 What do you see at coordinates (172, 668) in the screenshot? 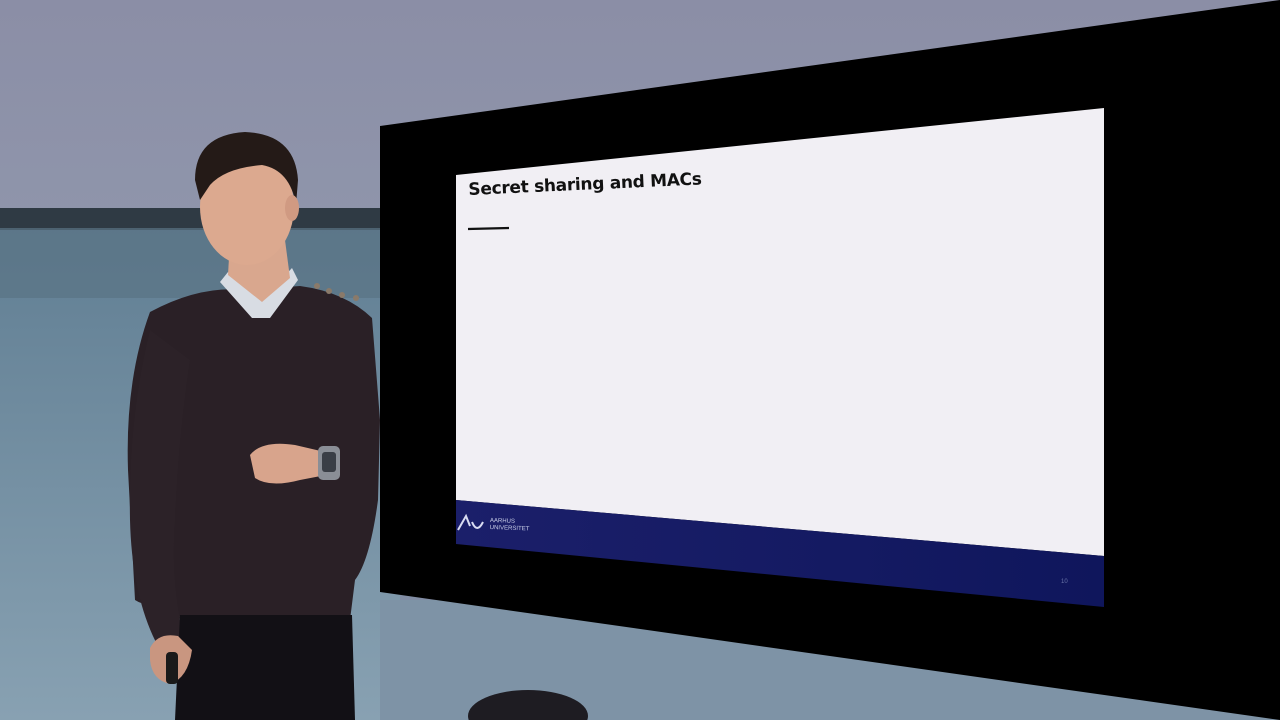
I see `presentation-clicker` at bounding box center [172, 668].